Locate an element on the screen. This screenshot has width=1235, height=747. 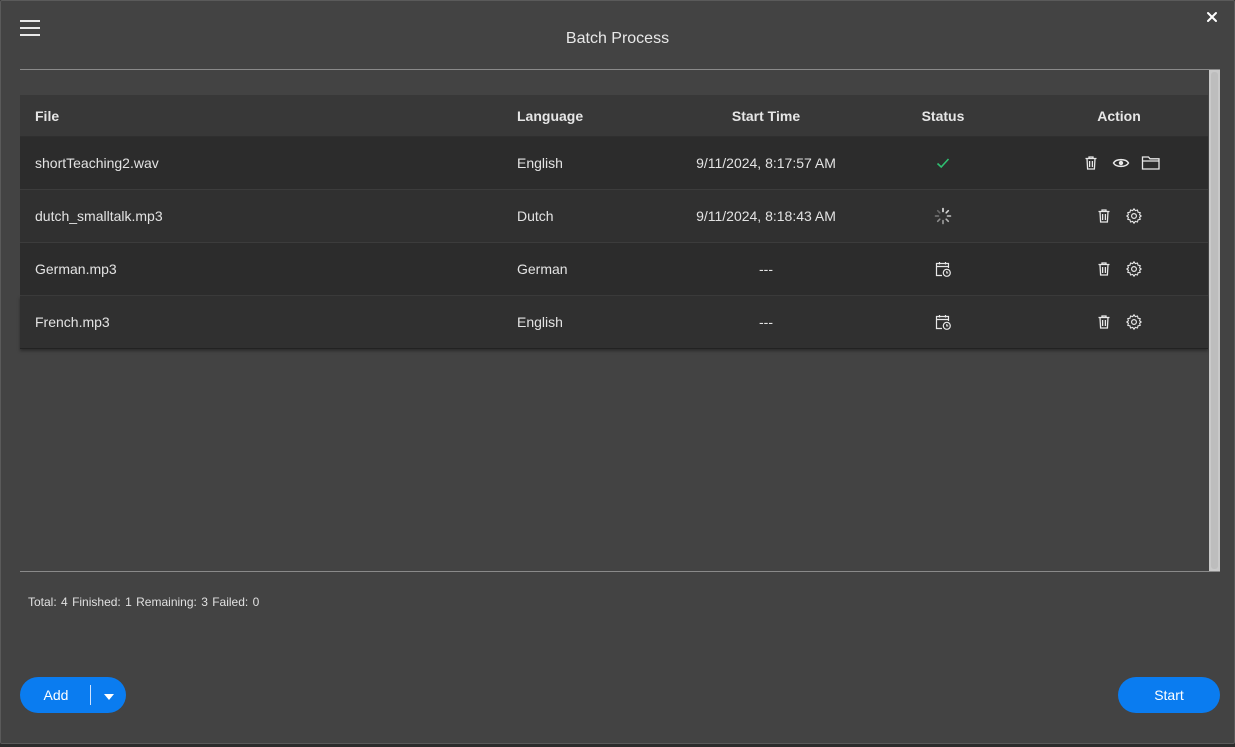
finished-value: 1 is located at coordinates (128, 602).